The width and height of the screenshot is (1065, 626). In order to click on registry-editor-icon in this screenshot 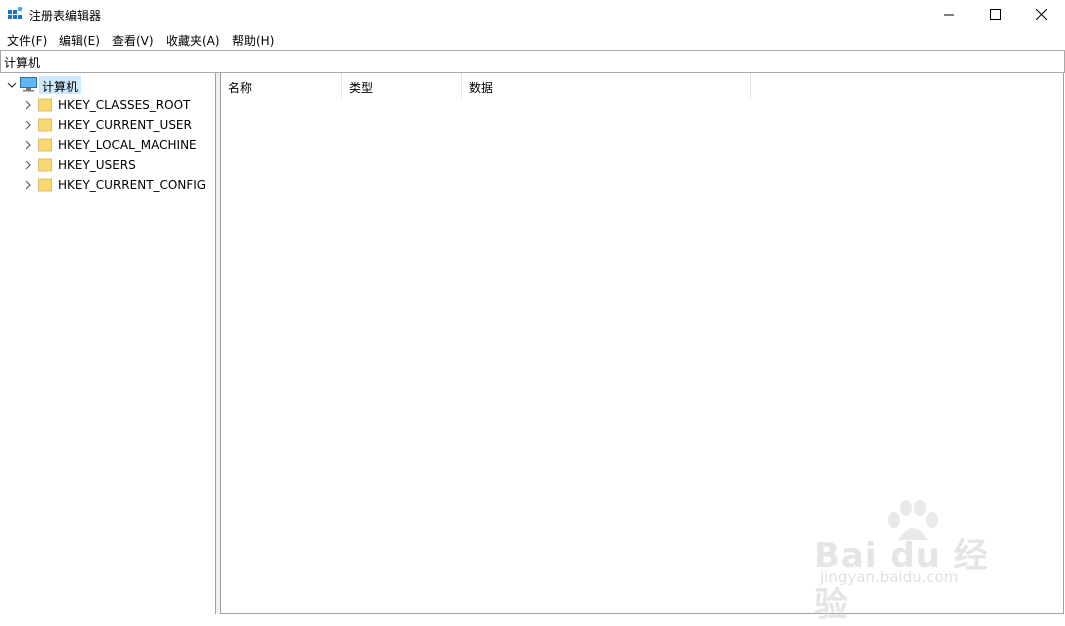, I will do `click(15, 13)`.